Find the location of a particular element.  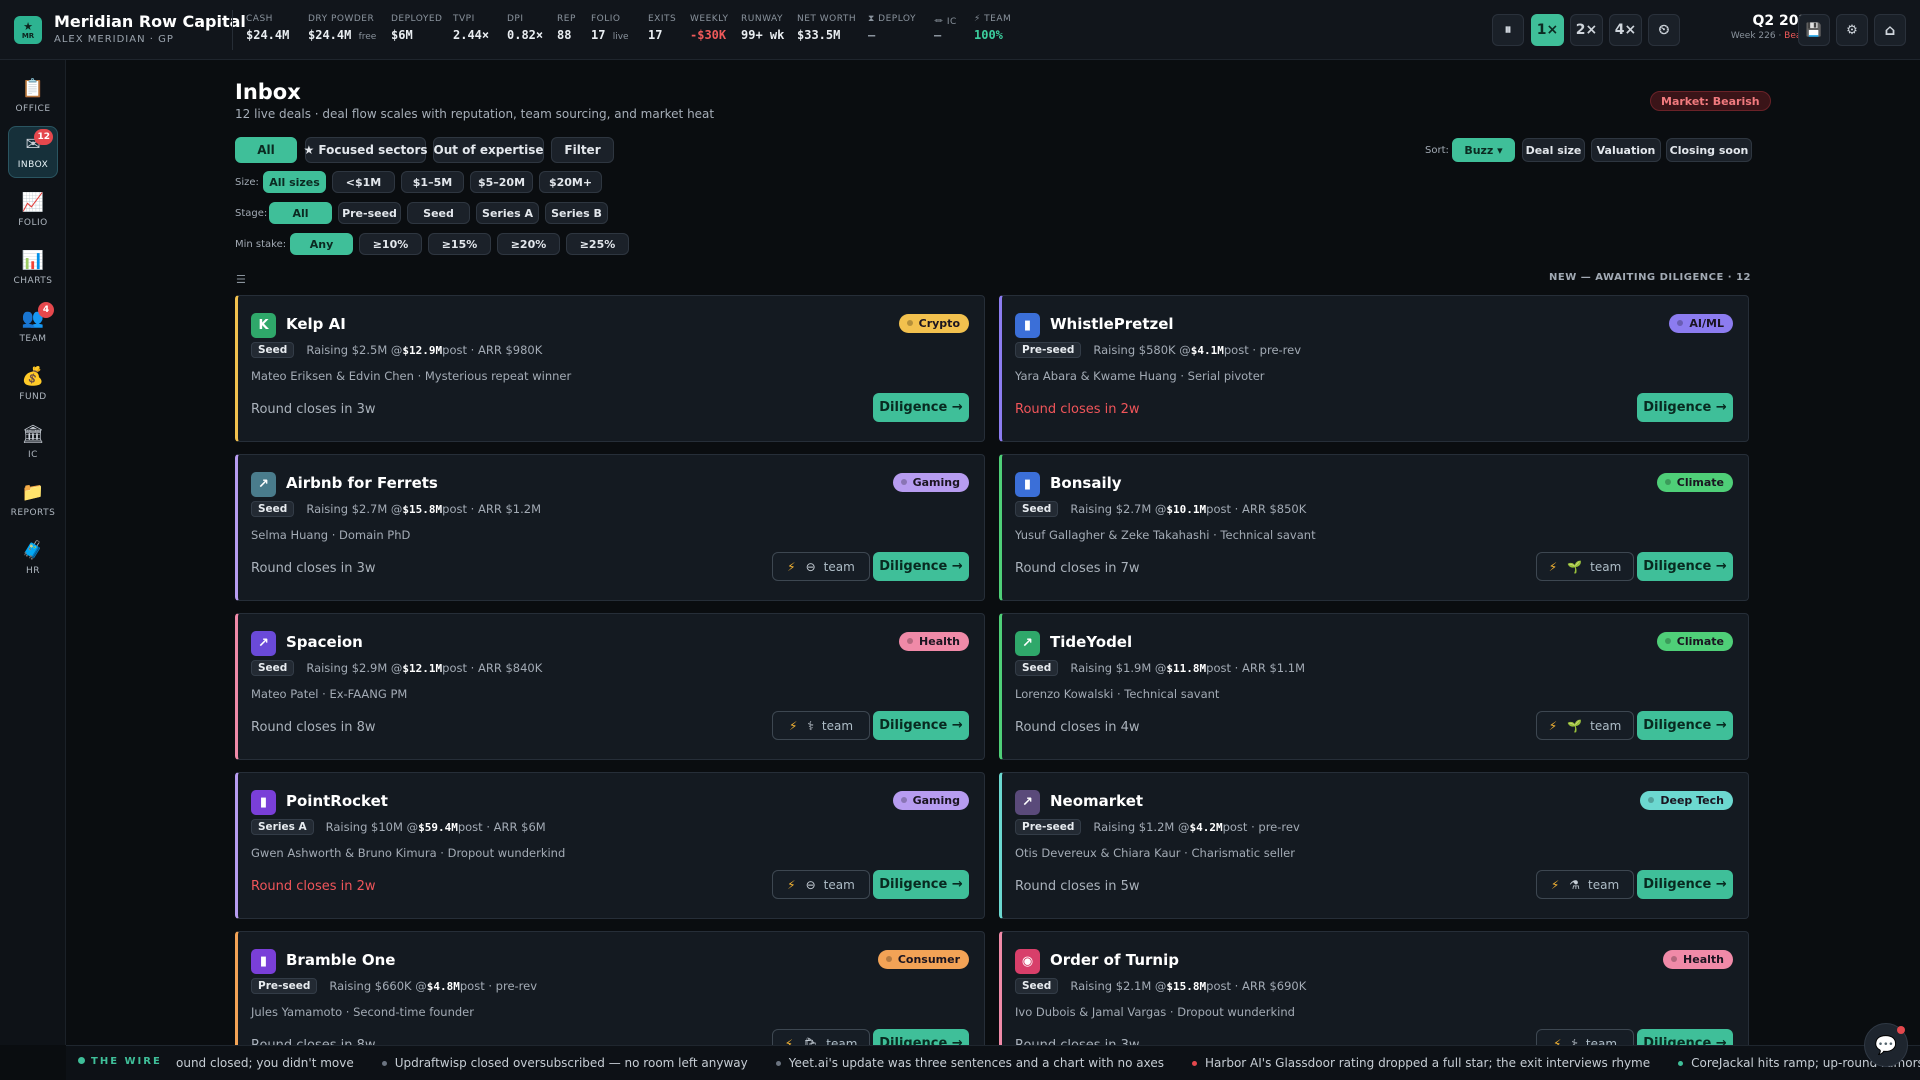

round-closes: Round closes in 2w is located at coordinates (313, 886).